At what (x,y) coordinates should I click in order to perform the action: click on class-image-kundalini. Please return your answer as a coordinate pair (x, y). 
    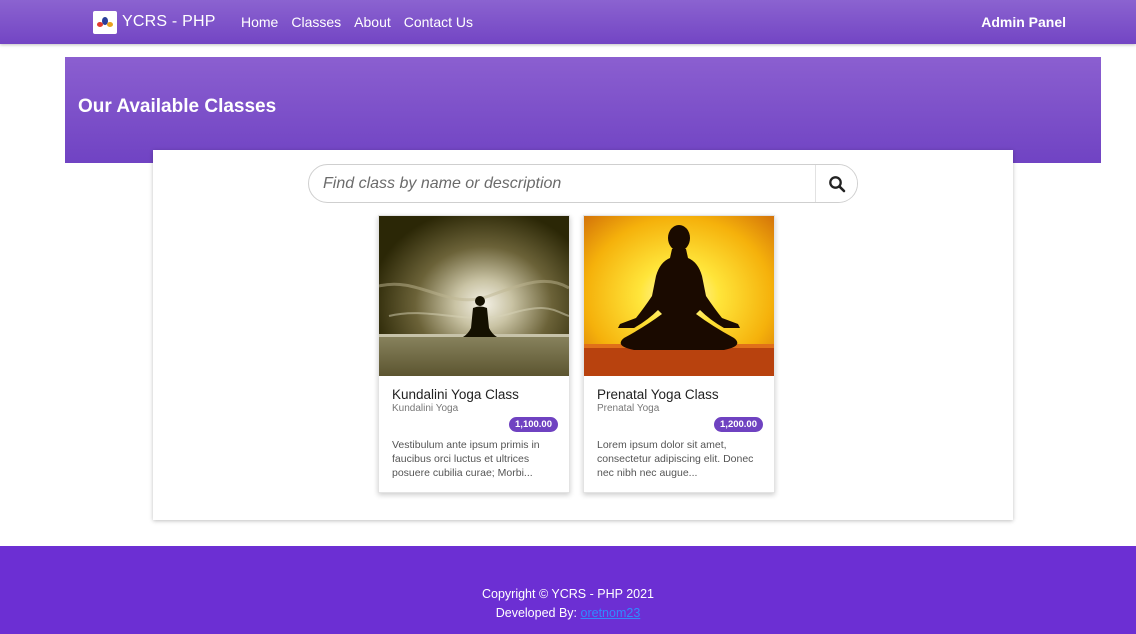
    Looking at the image, I should click on (474, 296).